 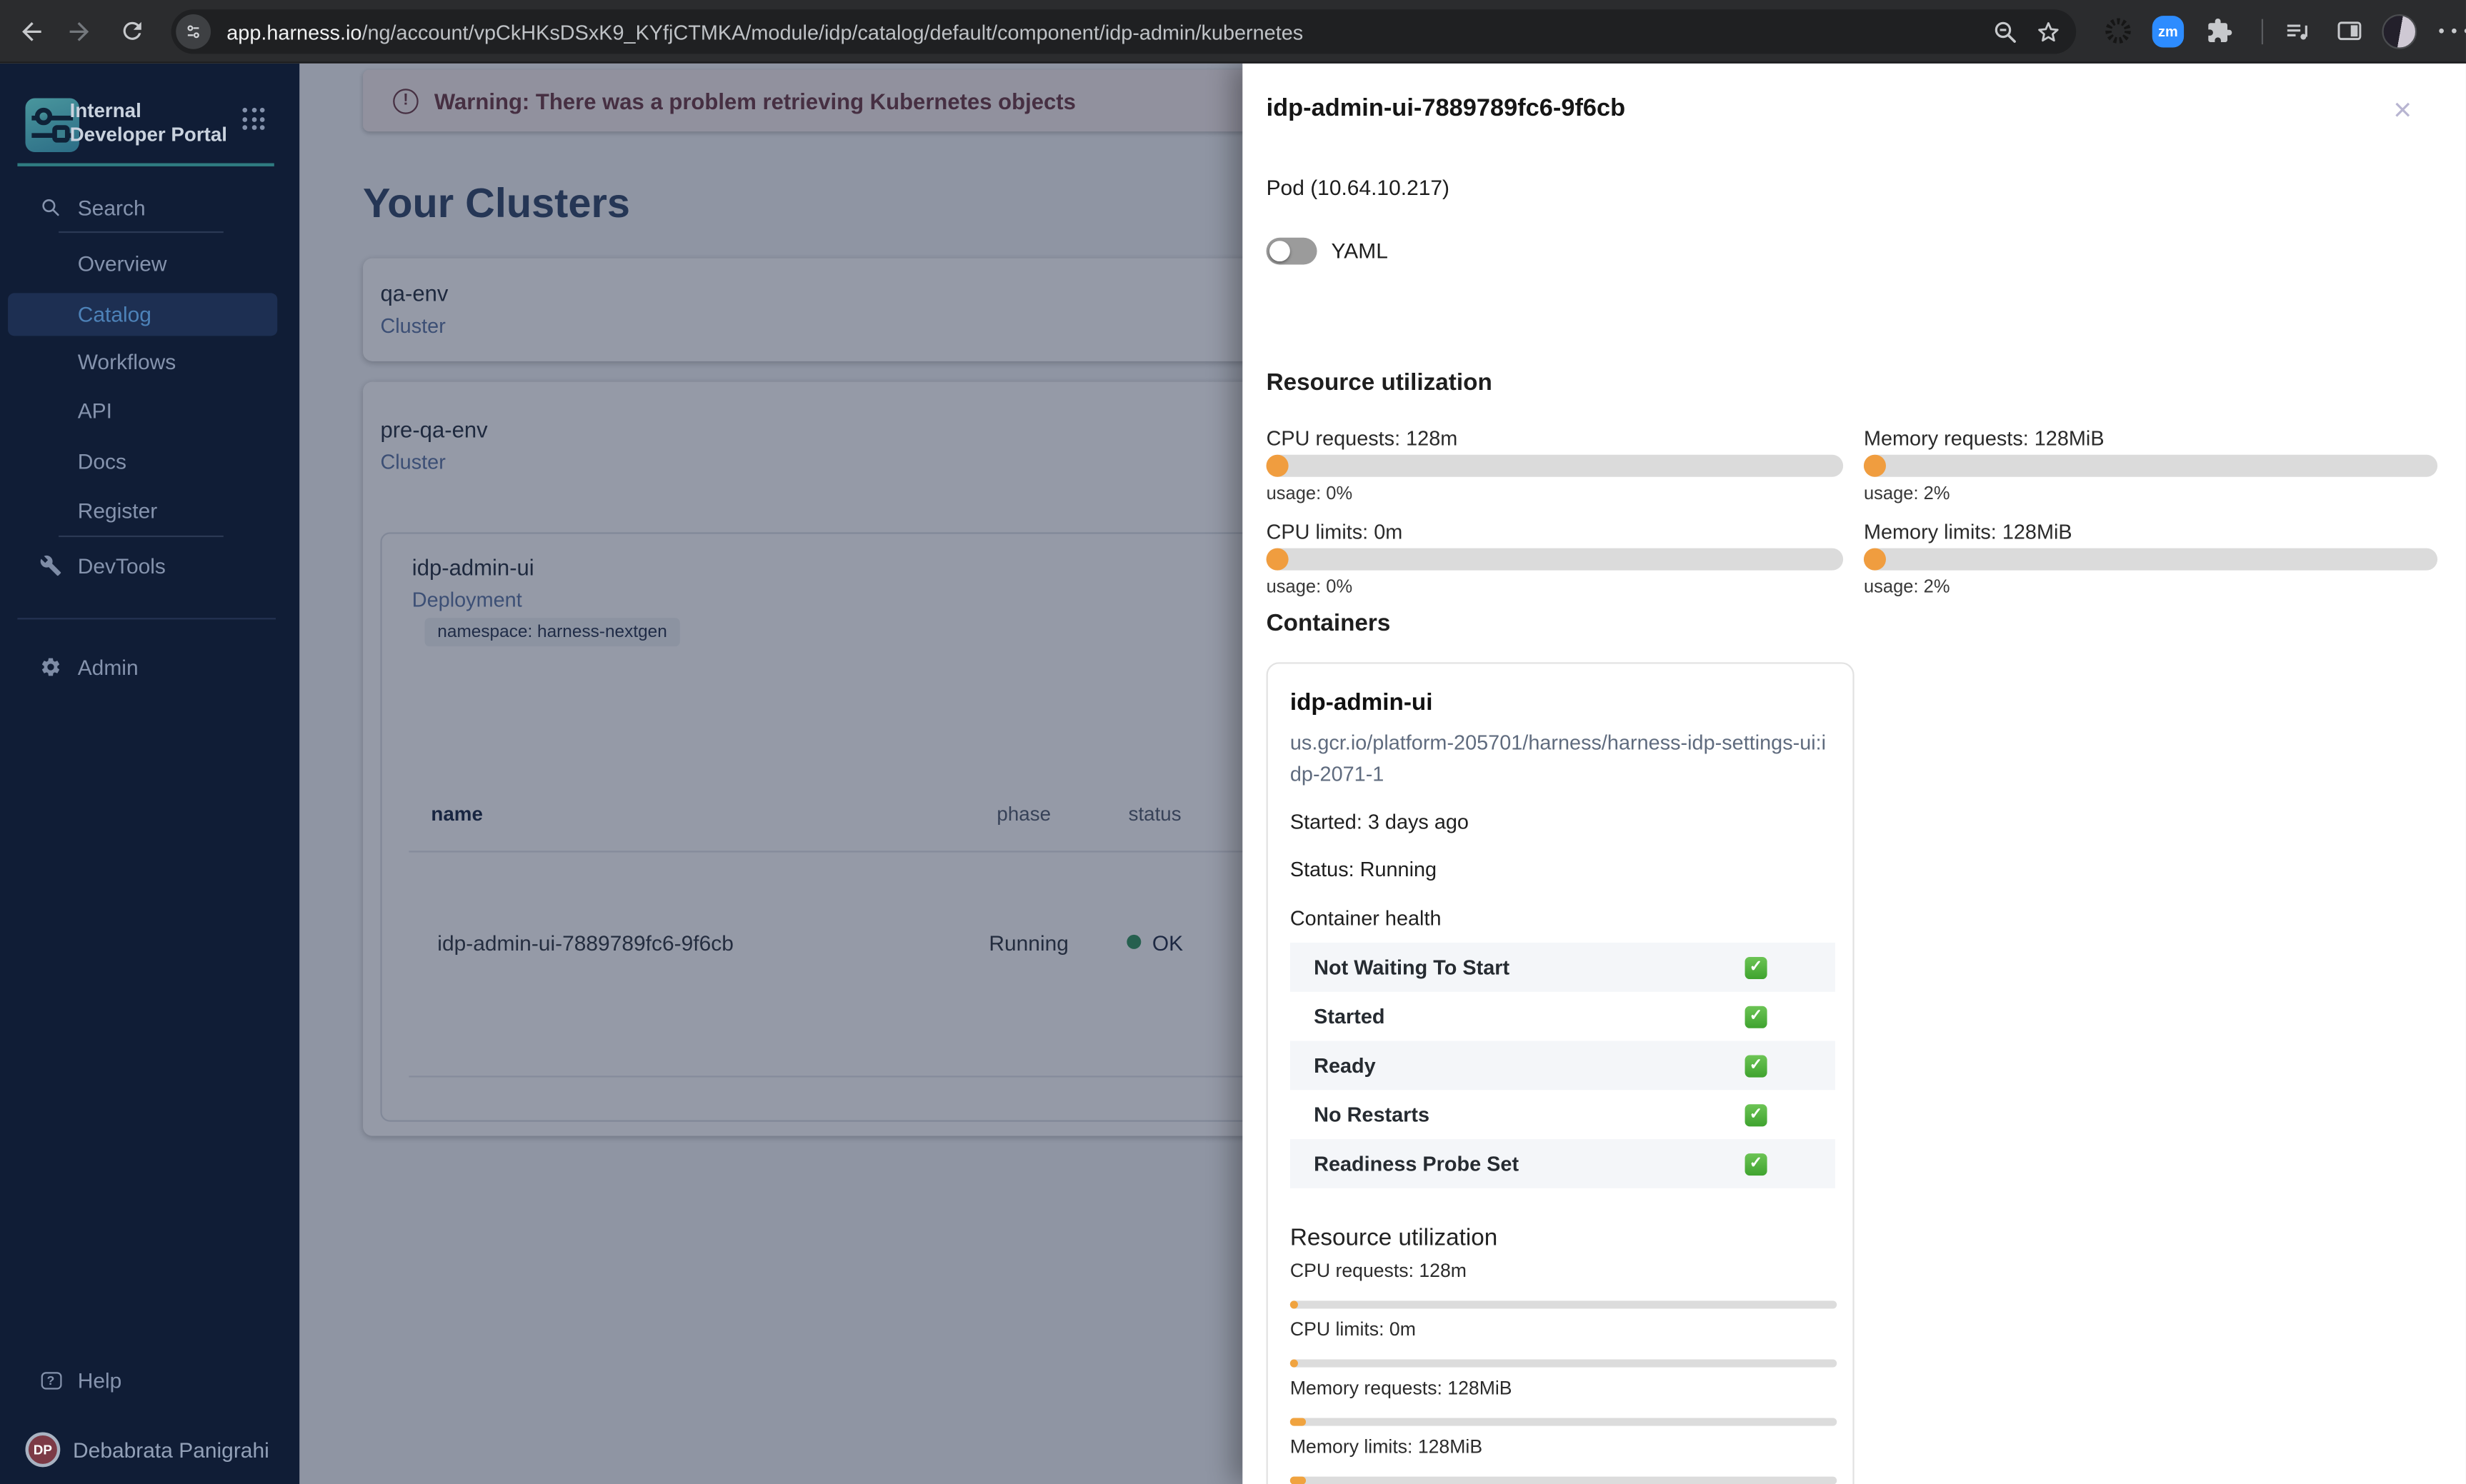 I want to click on container-started: Started: 3 days ago, so click(x=1379, y=821).